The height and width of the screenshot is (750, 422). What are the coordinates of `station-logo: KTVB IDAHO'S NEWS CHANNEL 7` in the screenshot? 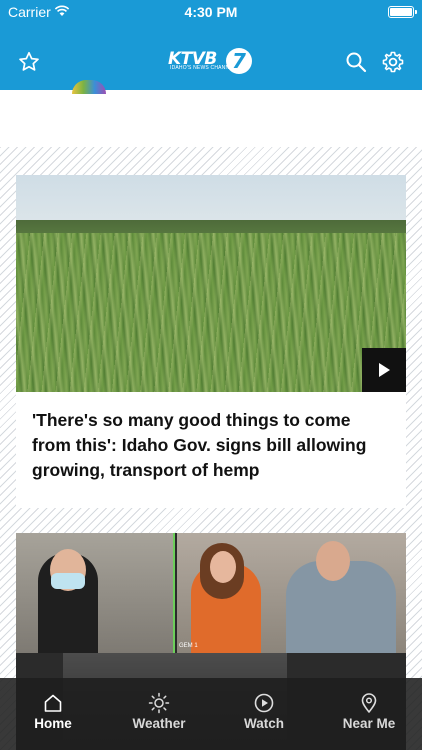 It's located at (211, 61).